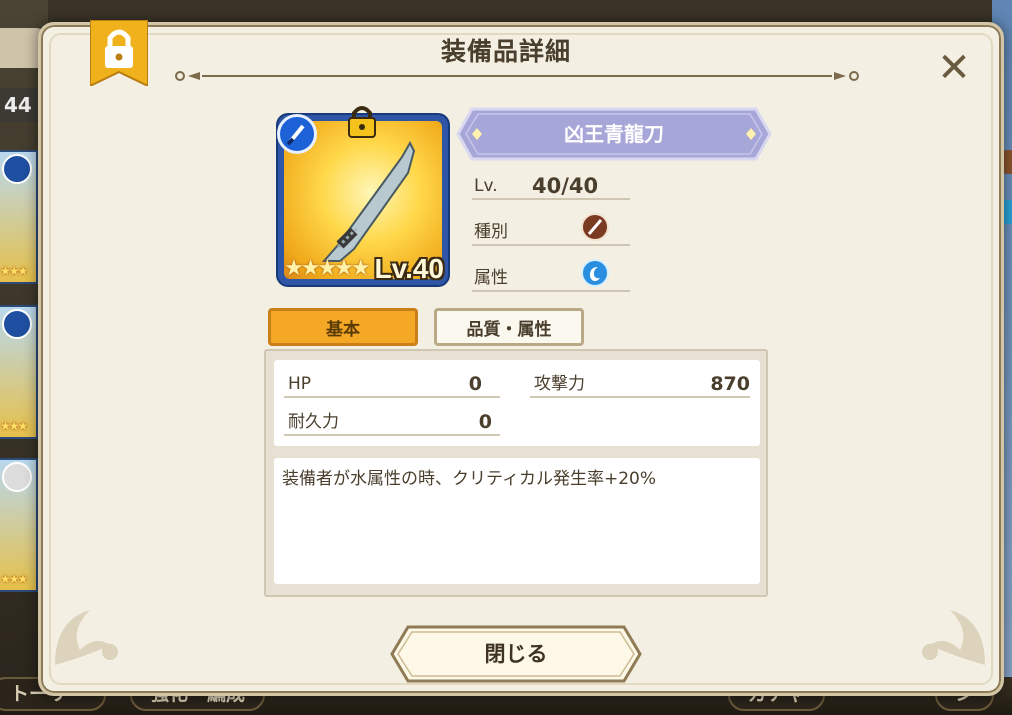 The image size is (1012, 715). What do you see at coordinates (551, 229) in the screenshot?
I see `category-row: 種別` at bounding box center [551, 229].